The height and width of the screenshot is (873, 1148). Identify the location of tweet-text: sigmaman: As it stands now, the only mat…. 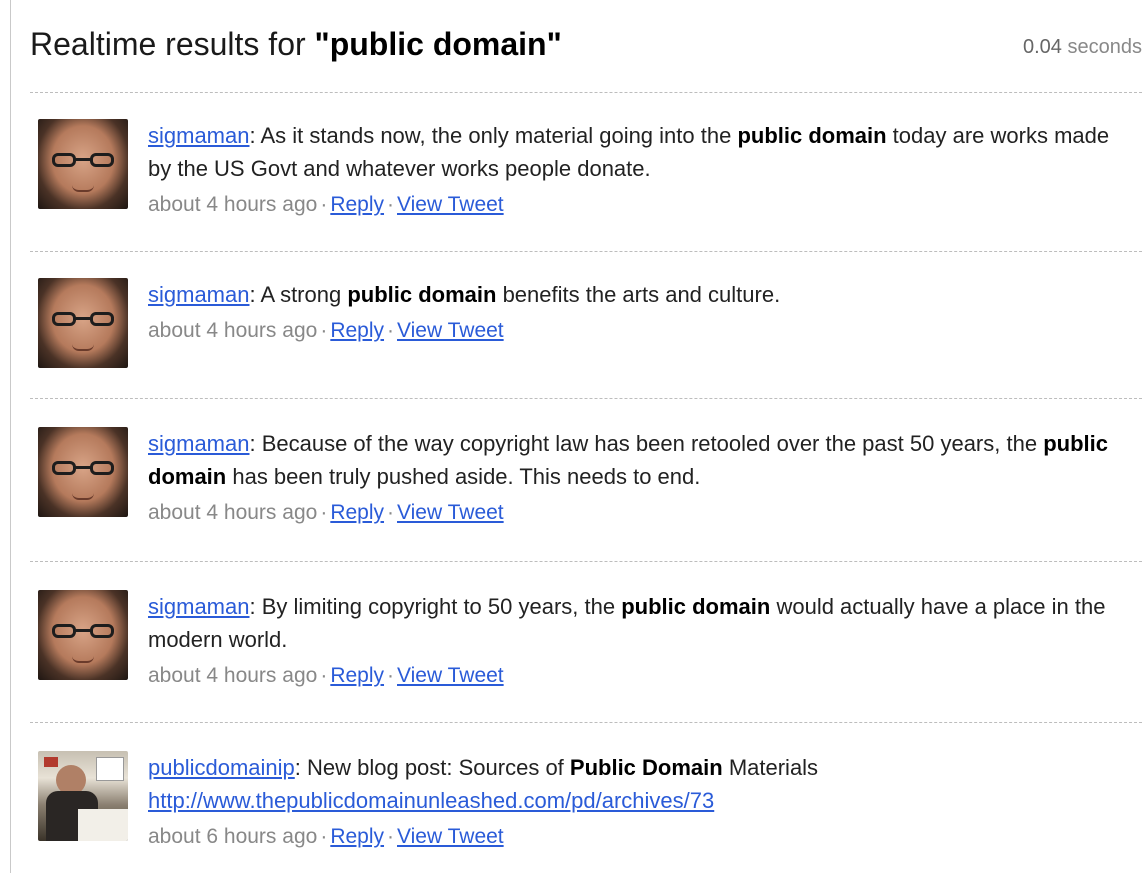
(643, 152).